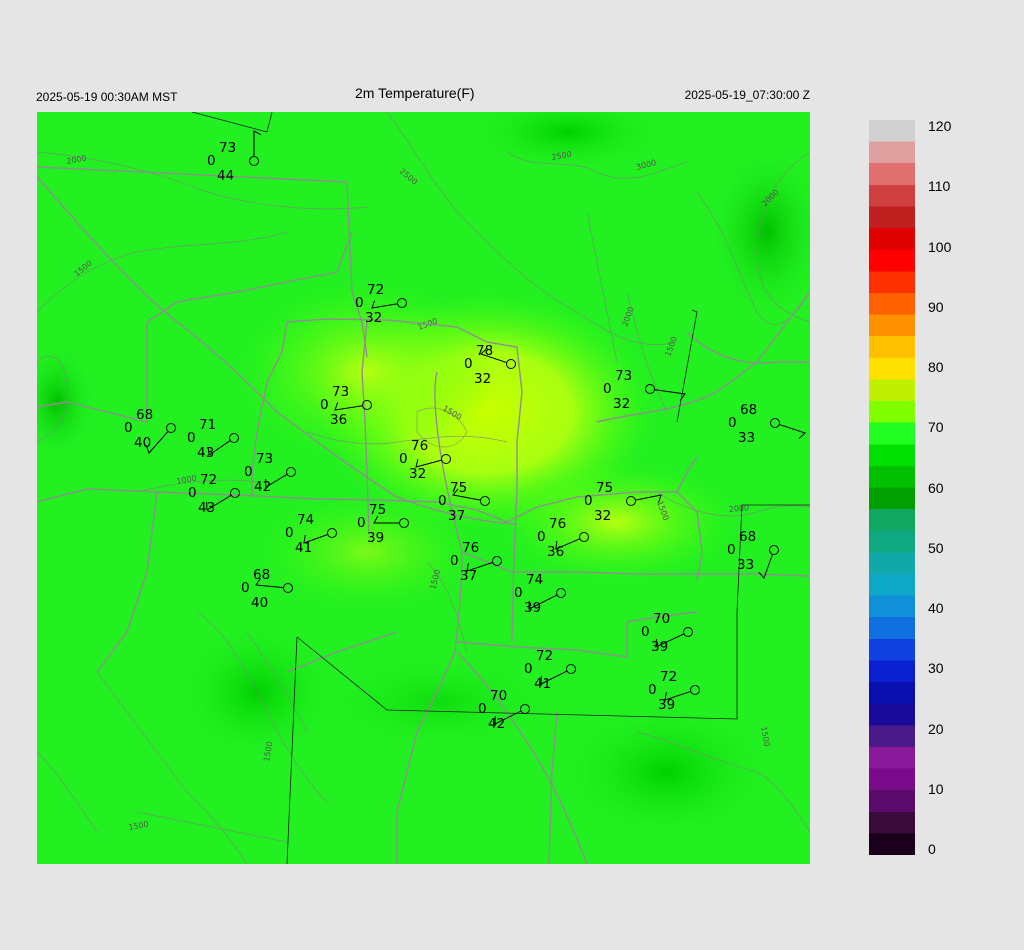 The height and width of the screenshot is (950, 1024). What do you see at coordinates (940, 246) in the screenshot?
I see `colorbar-tick-label: 100` at bounding box center [940, 246].